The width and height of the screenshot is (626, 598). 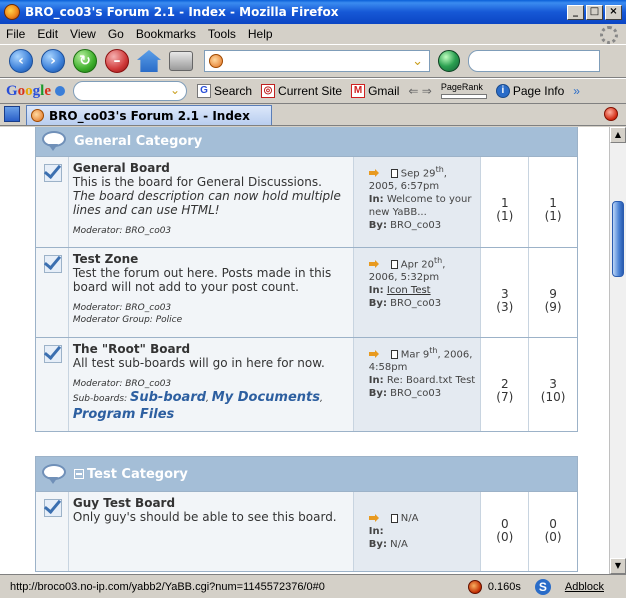 What do you see at coordinates (130, 91) in the screenshot?
I see `google-search-input: ⌄` at bounding box center [130, 91].